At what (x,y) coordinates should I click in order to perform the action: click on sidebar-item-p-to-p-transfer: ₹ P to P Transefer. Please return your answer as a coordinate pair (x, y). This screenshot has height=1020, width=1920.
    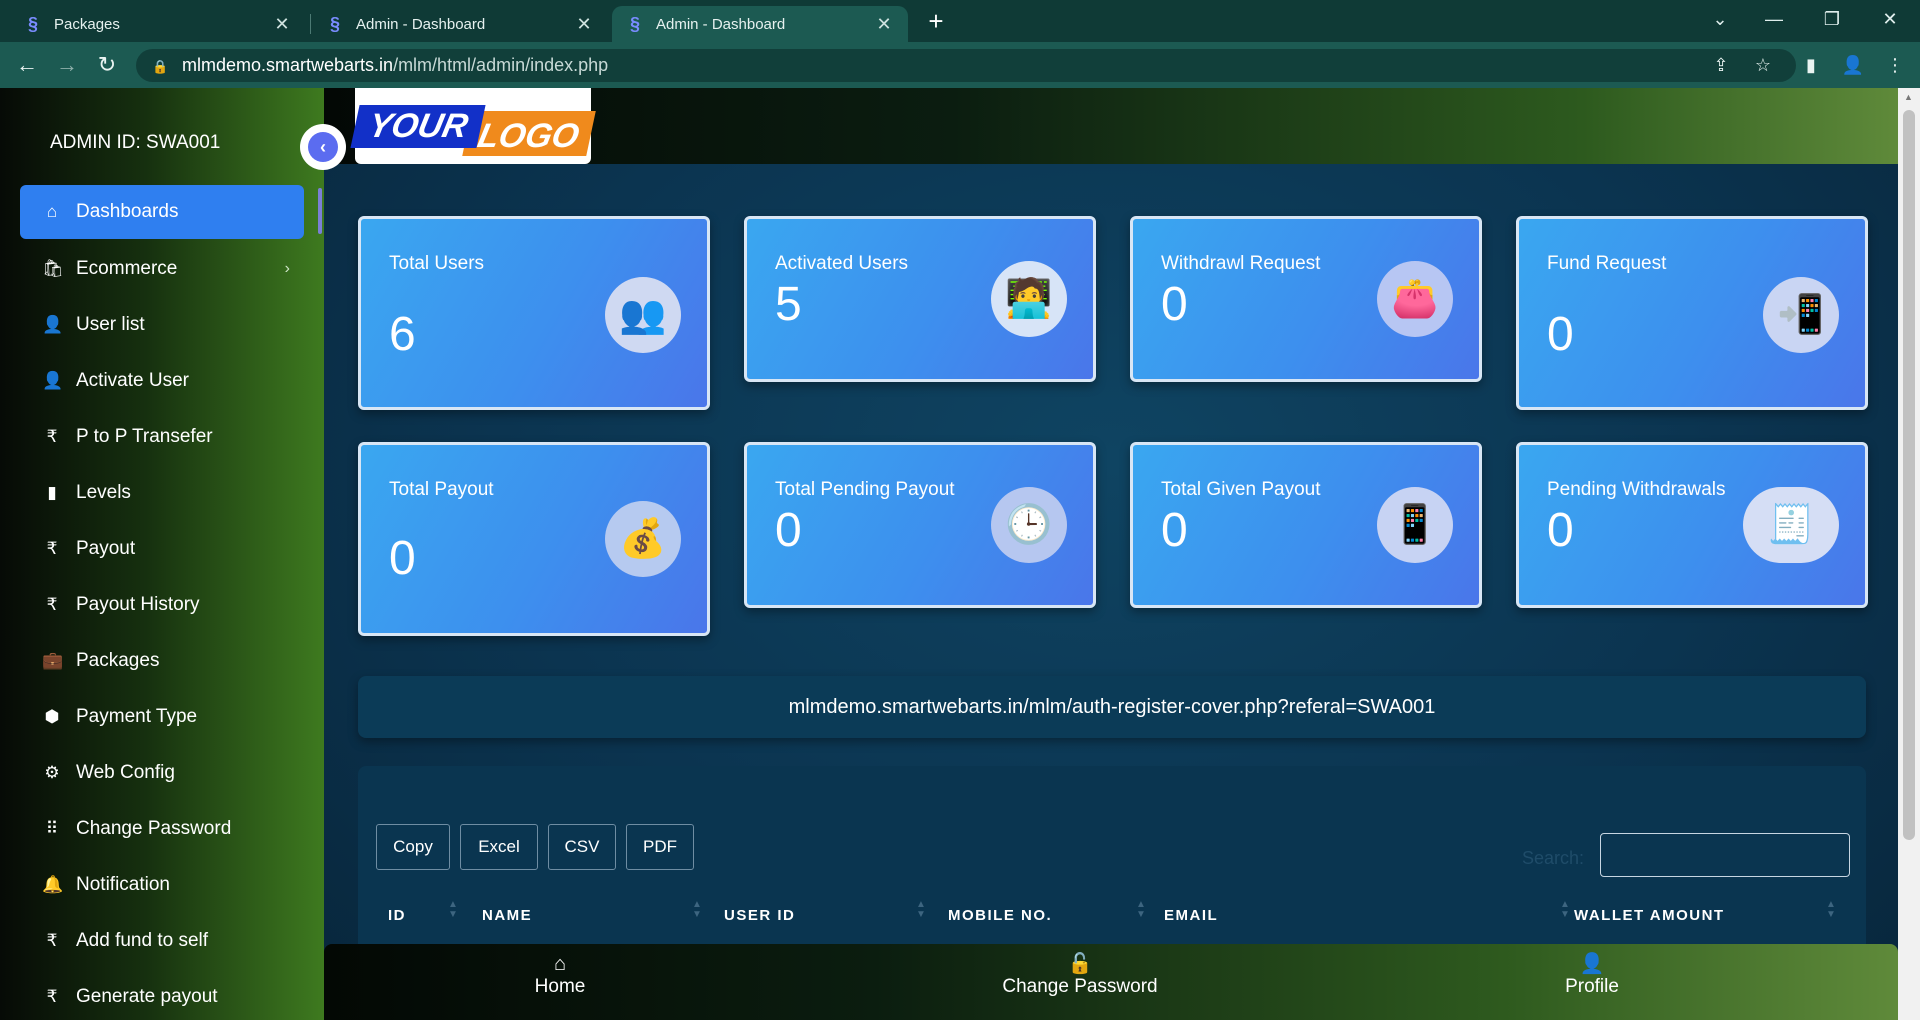
    Looking at the image, I should click on (162, 437).